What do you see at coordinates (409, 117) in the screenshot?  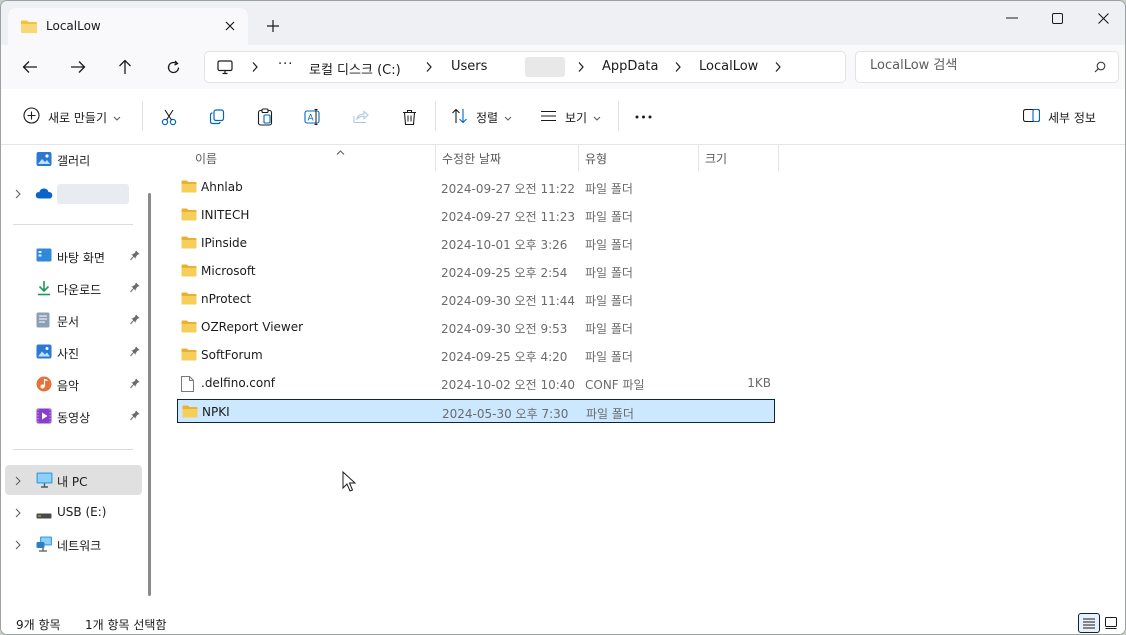 I see `delete-icon` at bounding box center [409, 117].